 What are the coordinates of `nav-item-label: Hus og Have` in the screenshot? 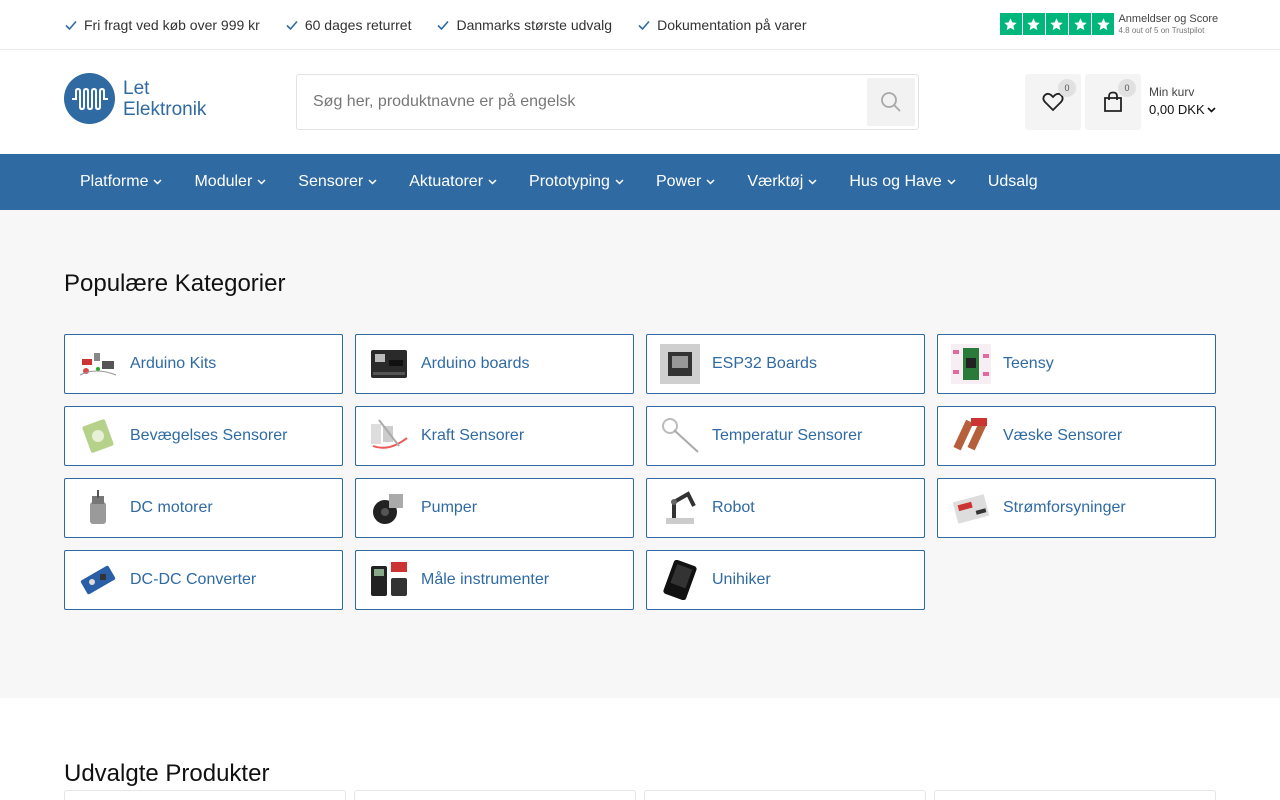 It's located at (895, 181).